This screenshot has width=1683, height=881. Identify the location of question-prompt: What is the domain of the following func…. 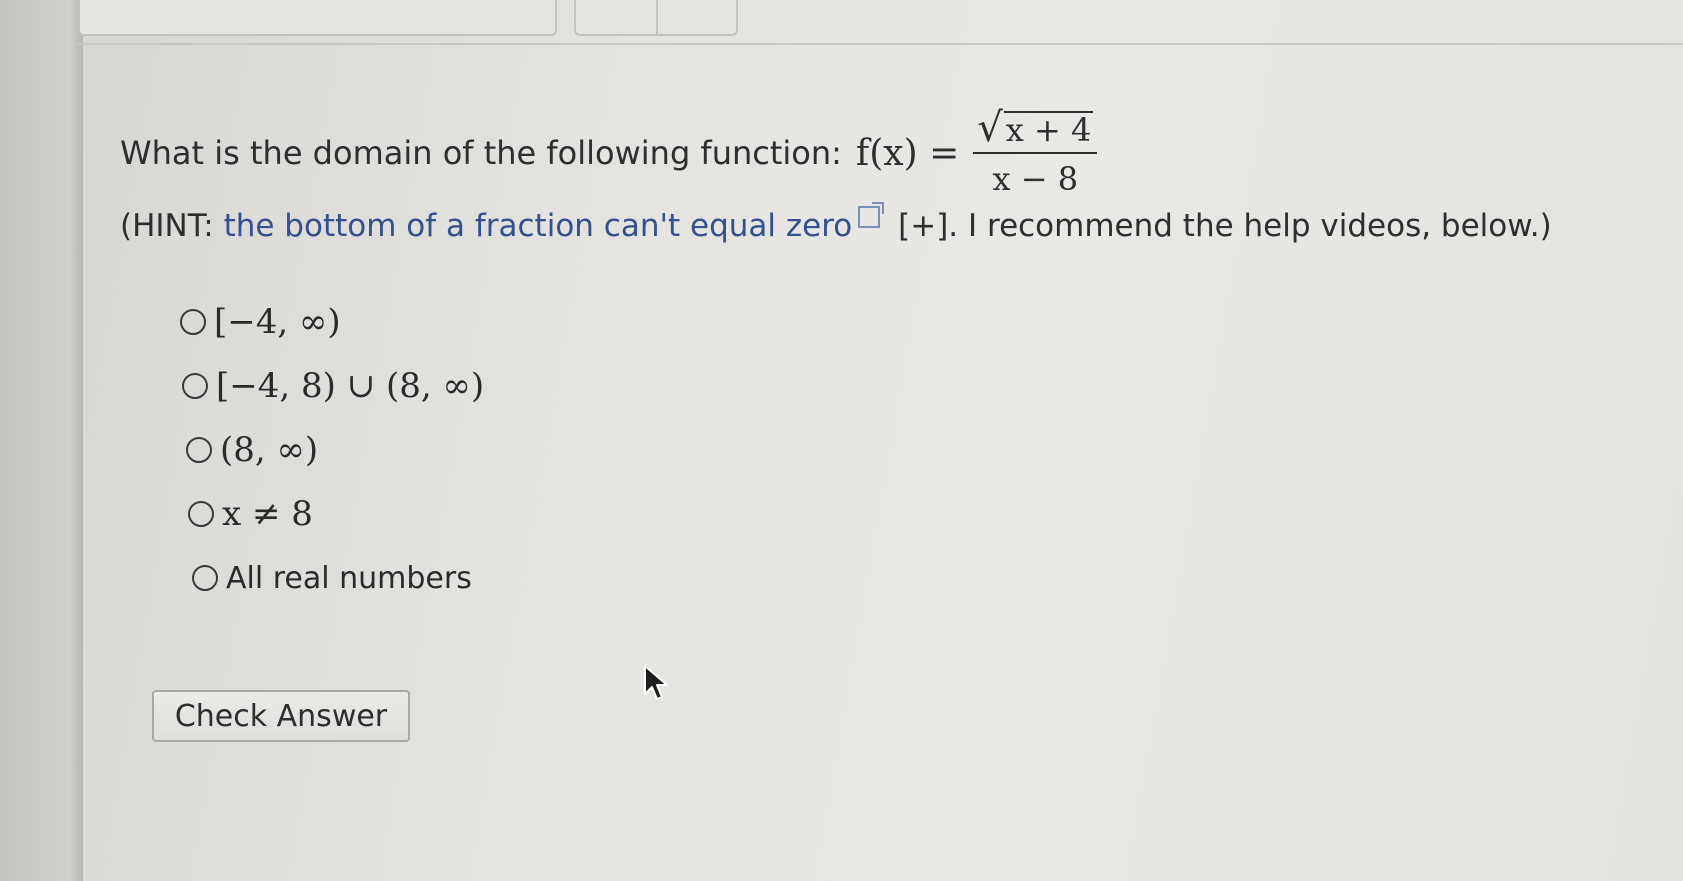
(481, 153).